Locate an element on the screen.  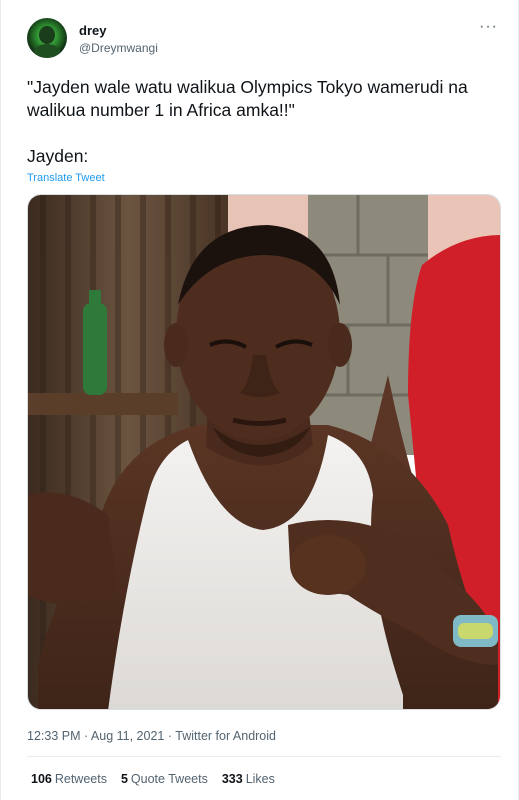
user-display-name: drey is located at coordinates (92, 30).